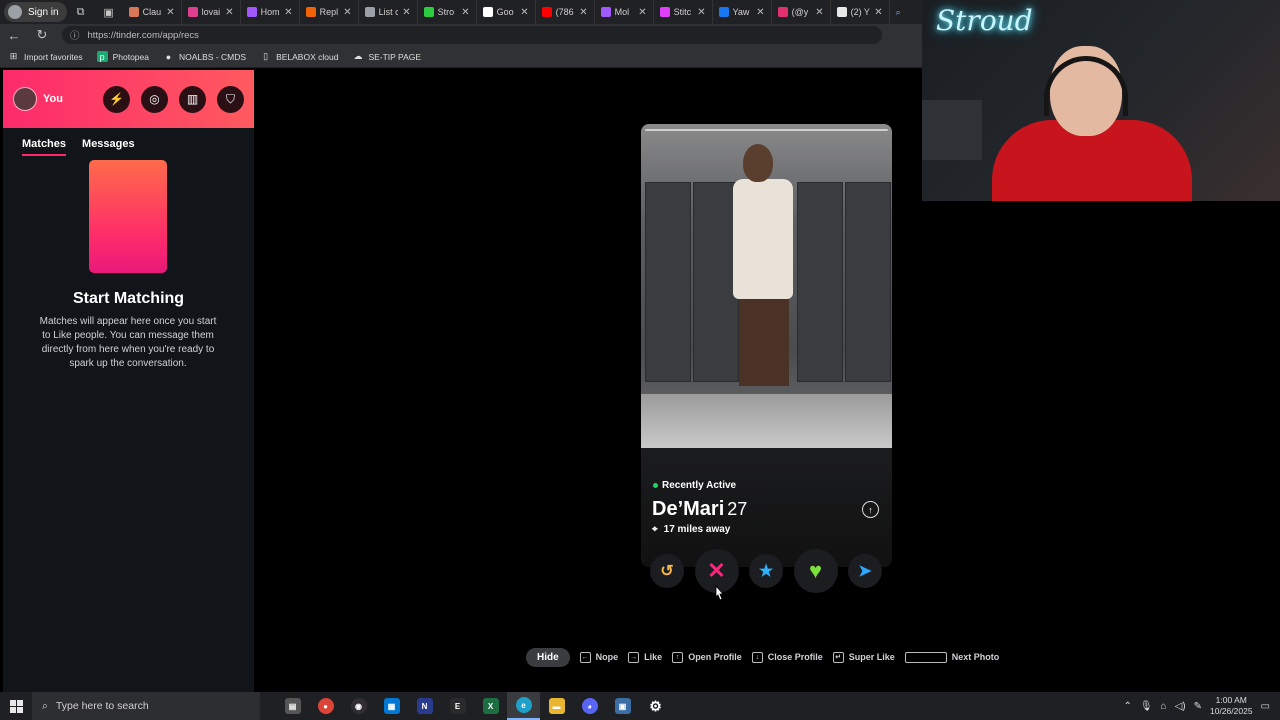  Describe the element at coordinates (716, 570) in the screenshot. I see `close-icon: ✕` at that location.